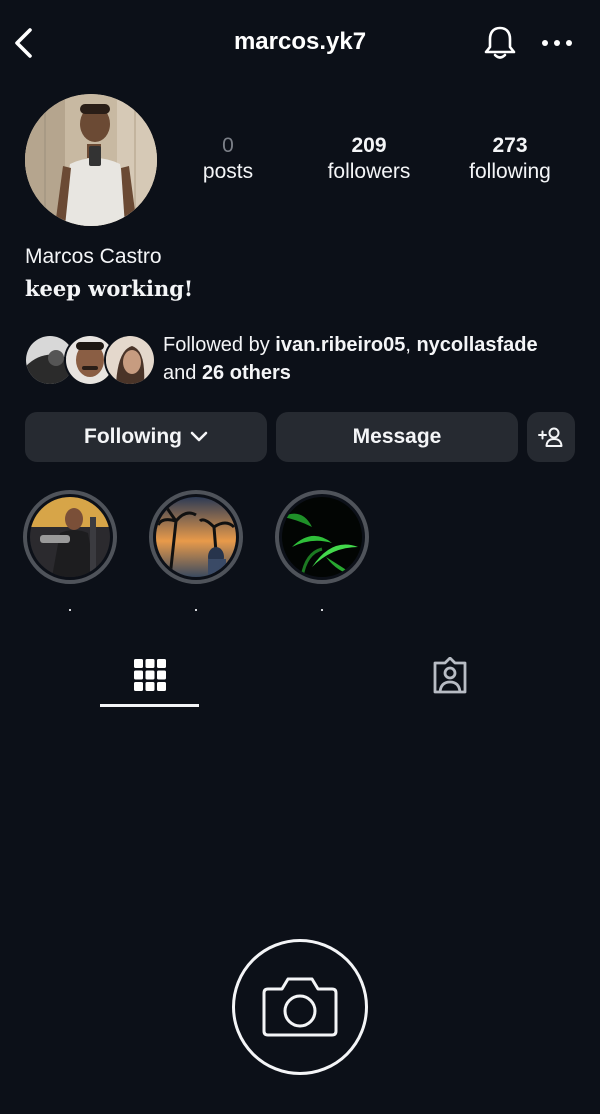 Image resolution: width=600 pixels, height=1114 pixels. What do you see at coordinates (500, 43) in the screenshot?
I see `bell-icon` at bounding box center [500, 43].